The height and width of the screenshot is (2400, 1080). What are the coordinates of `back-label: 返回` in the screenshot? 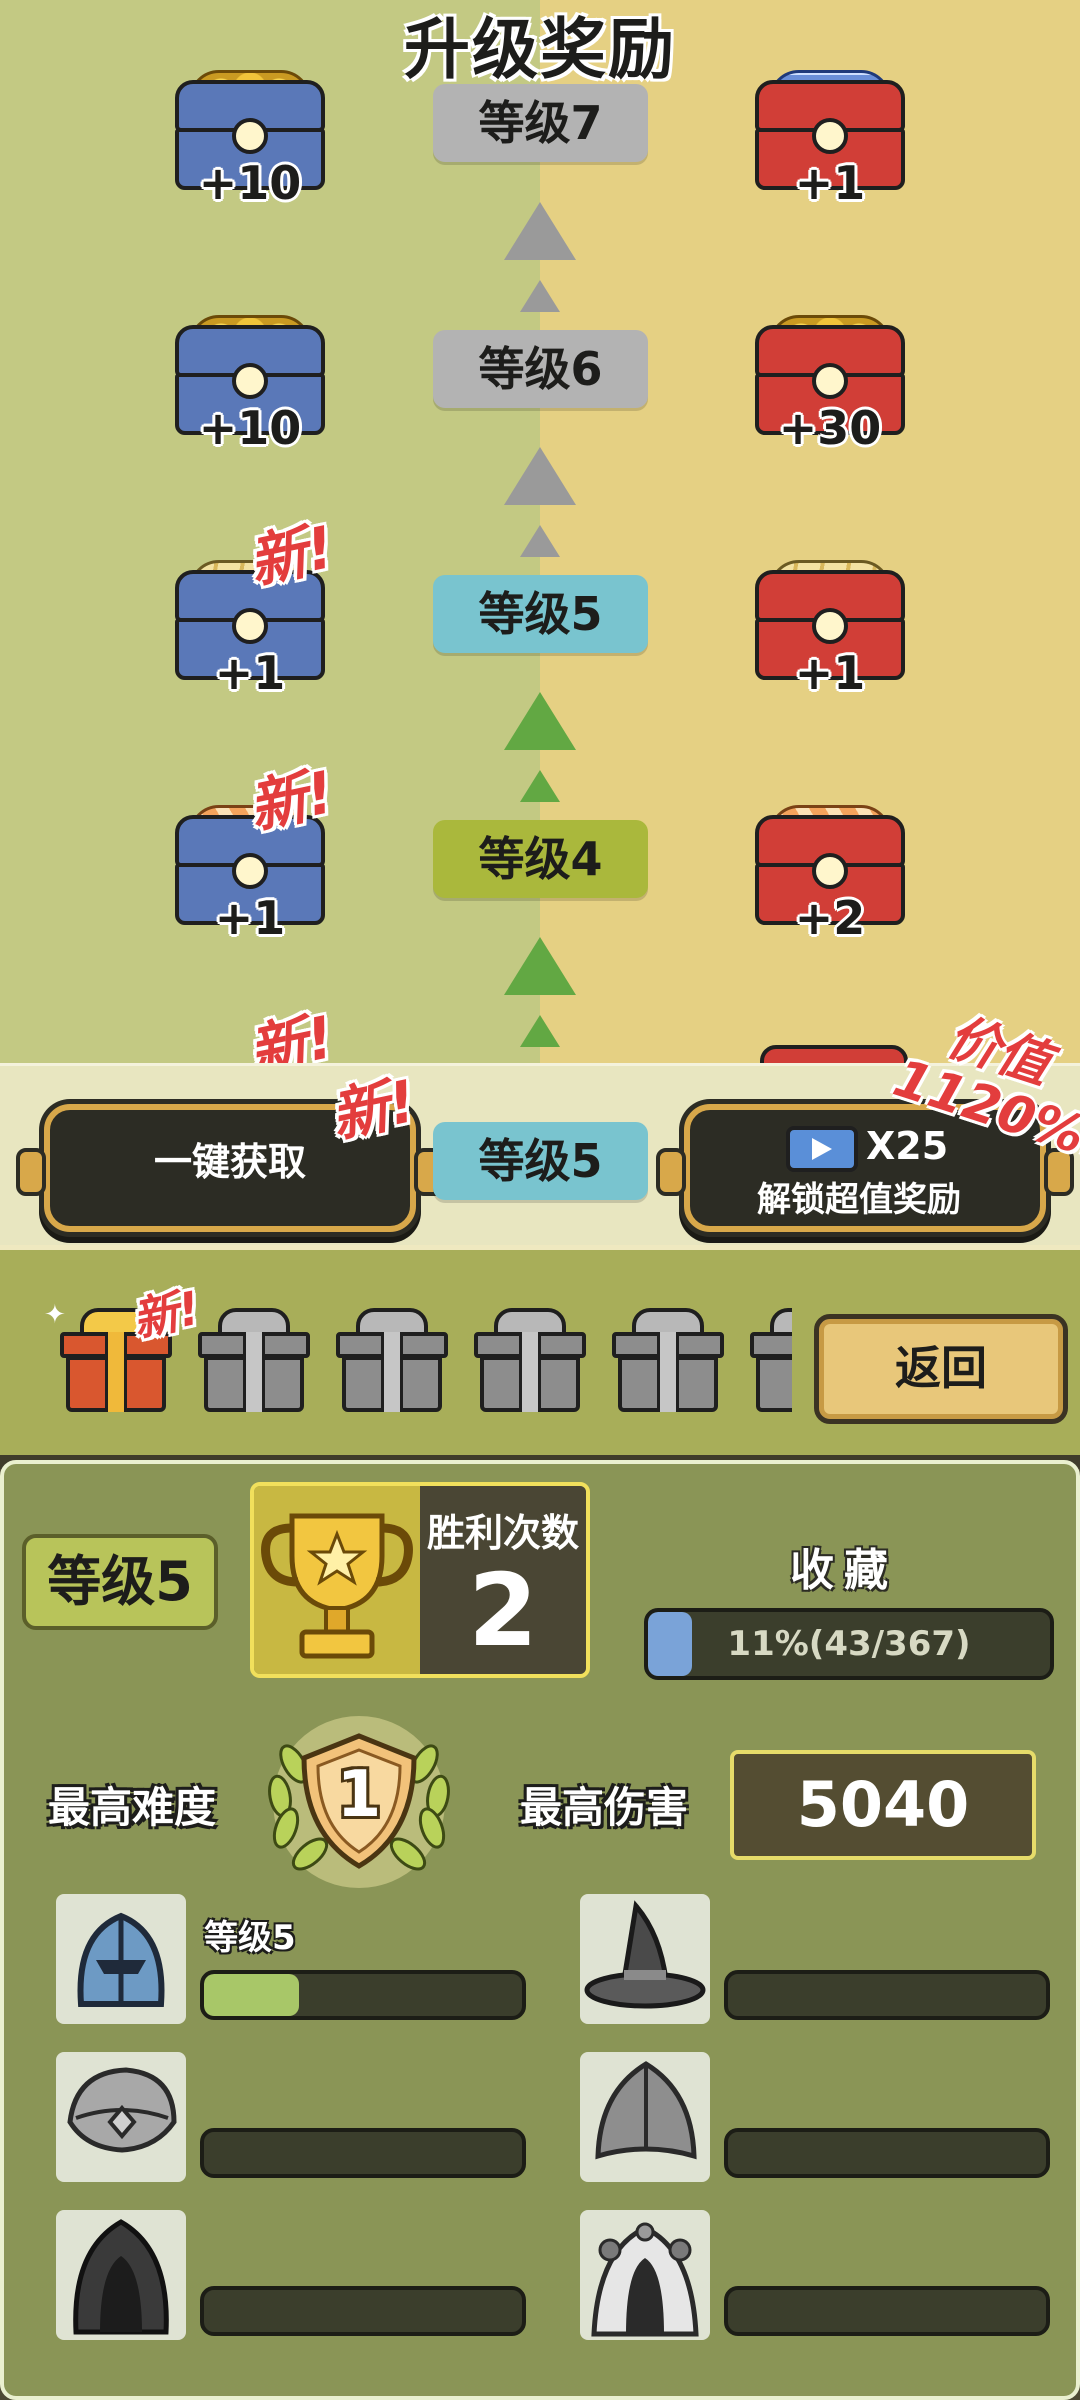 It's located at (941, 1368).